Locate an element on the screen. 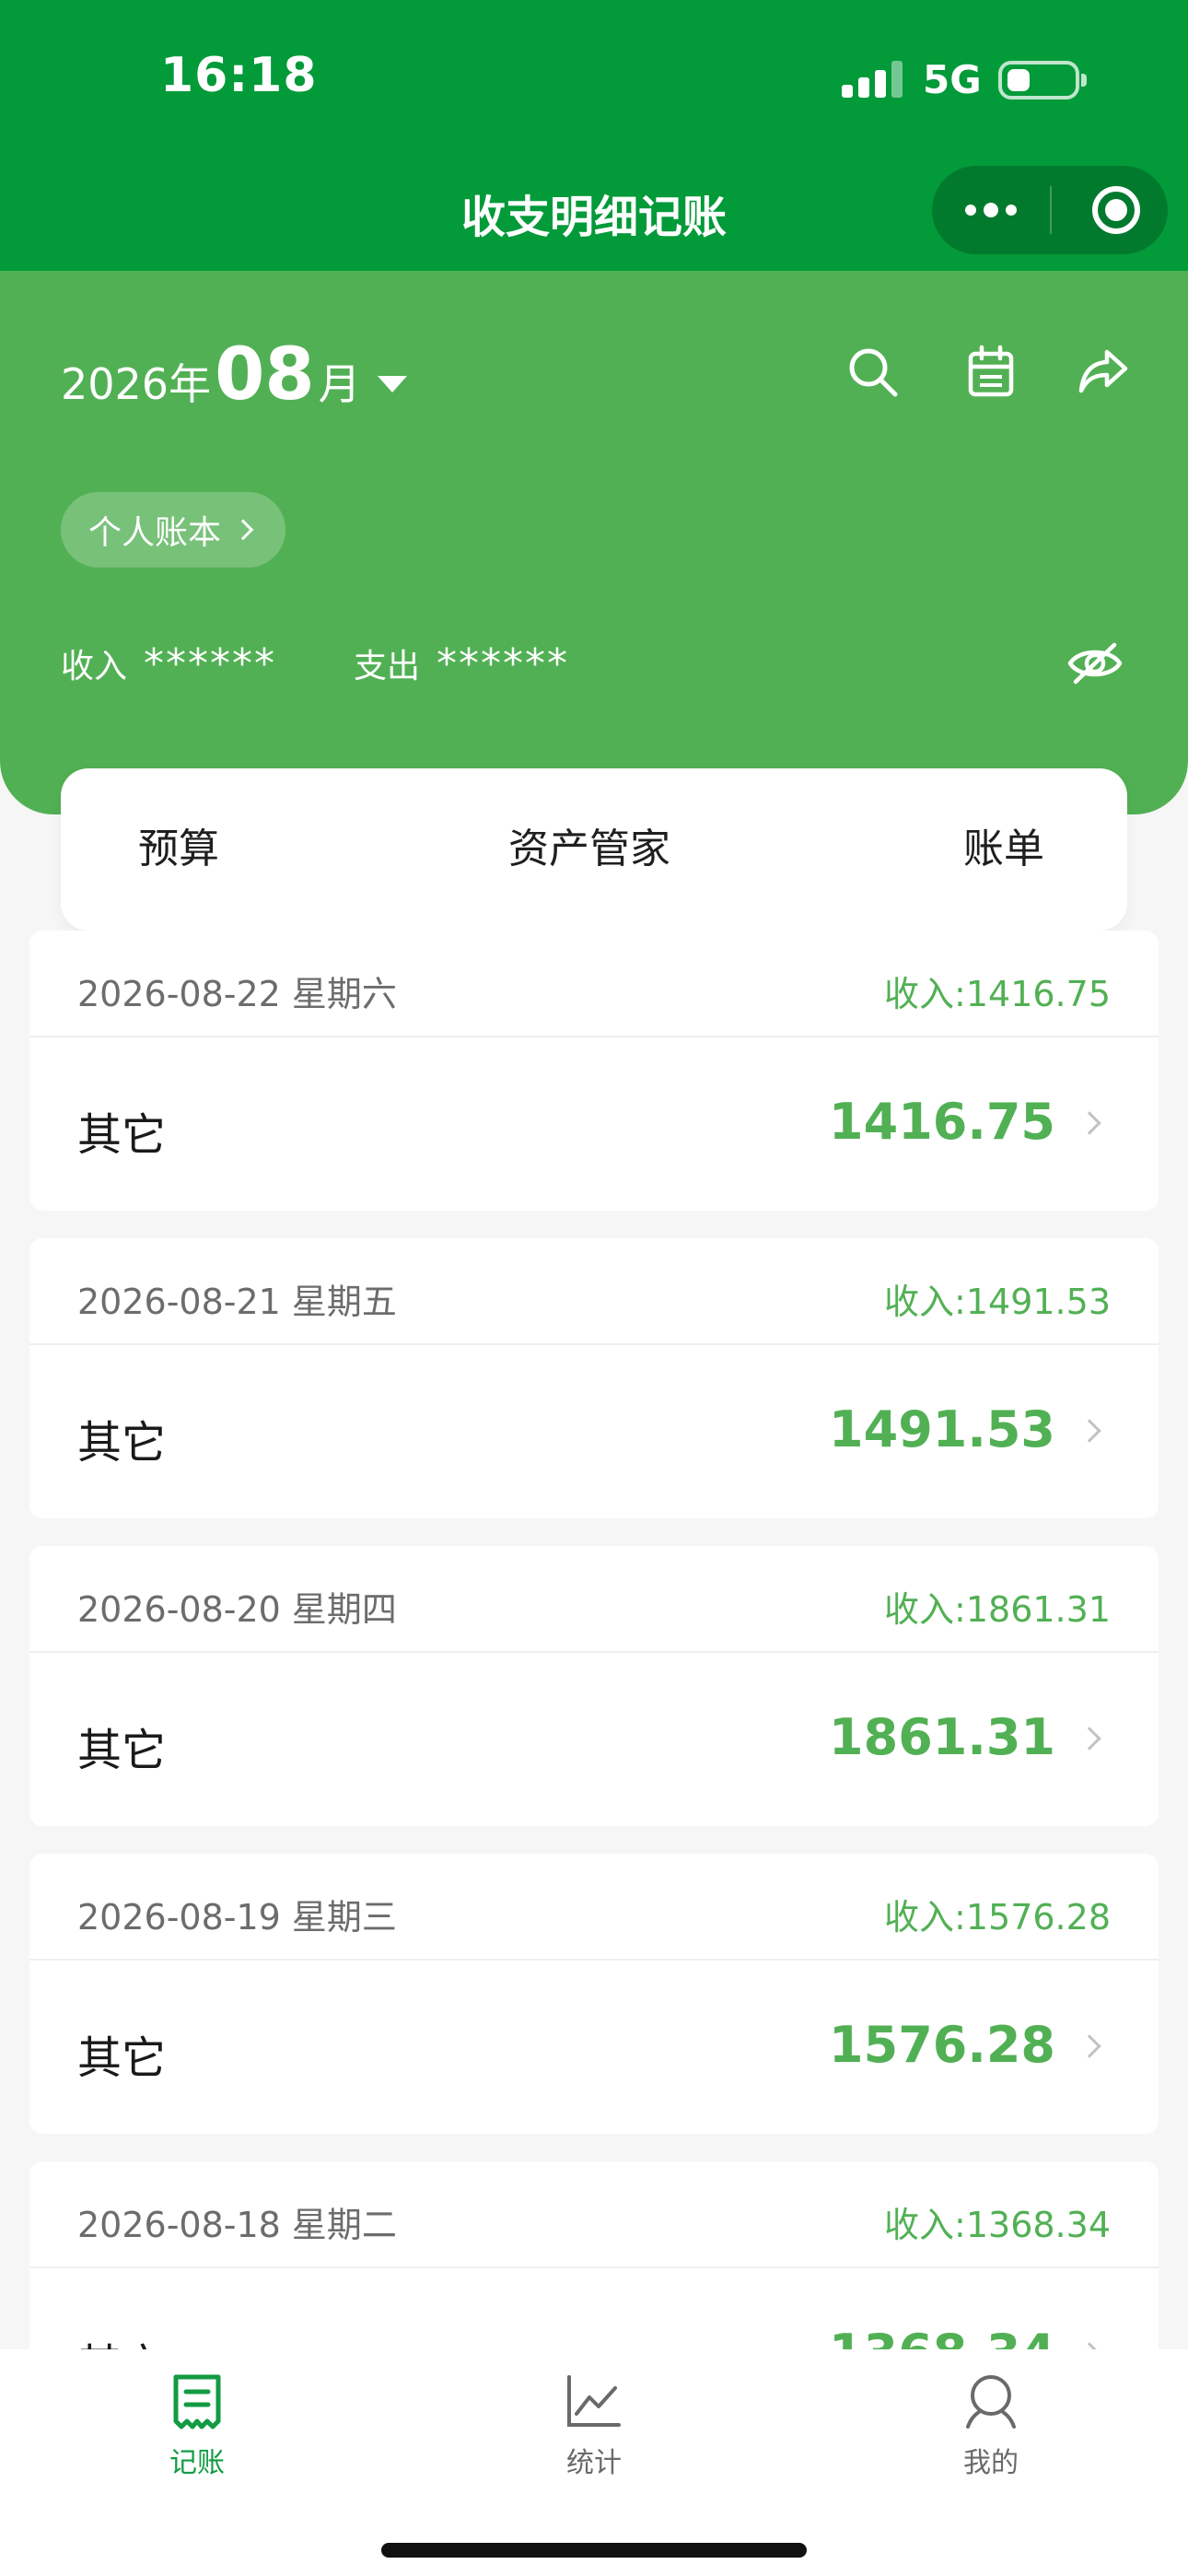  year-label: 2026年 is located at coordinates (136, 384).